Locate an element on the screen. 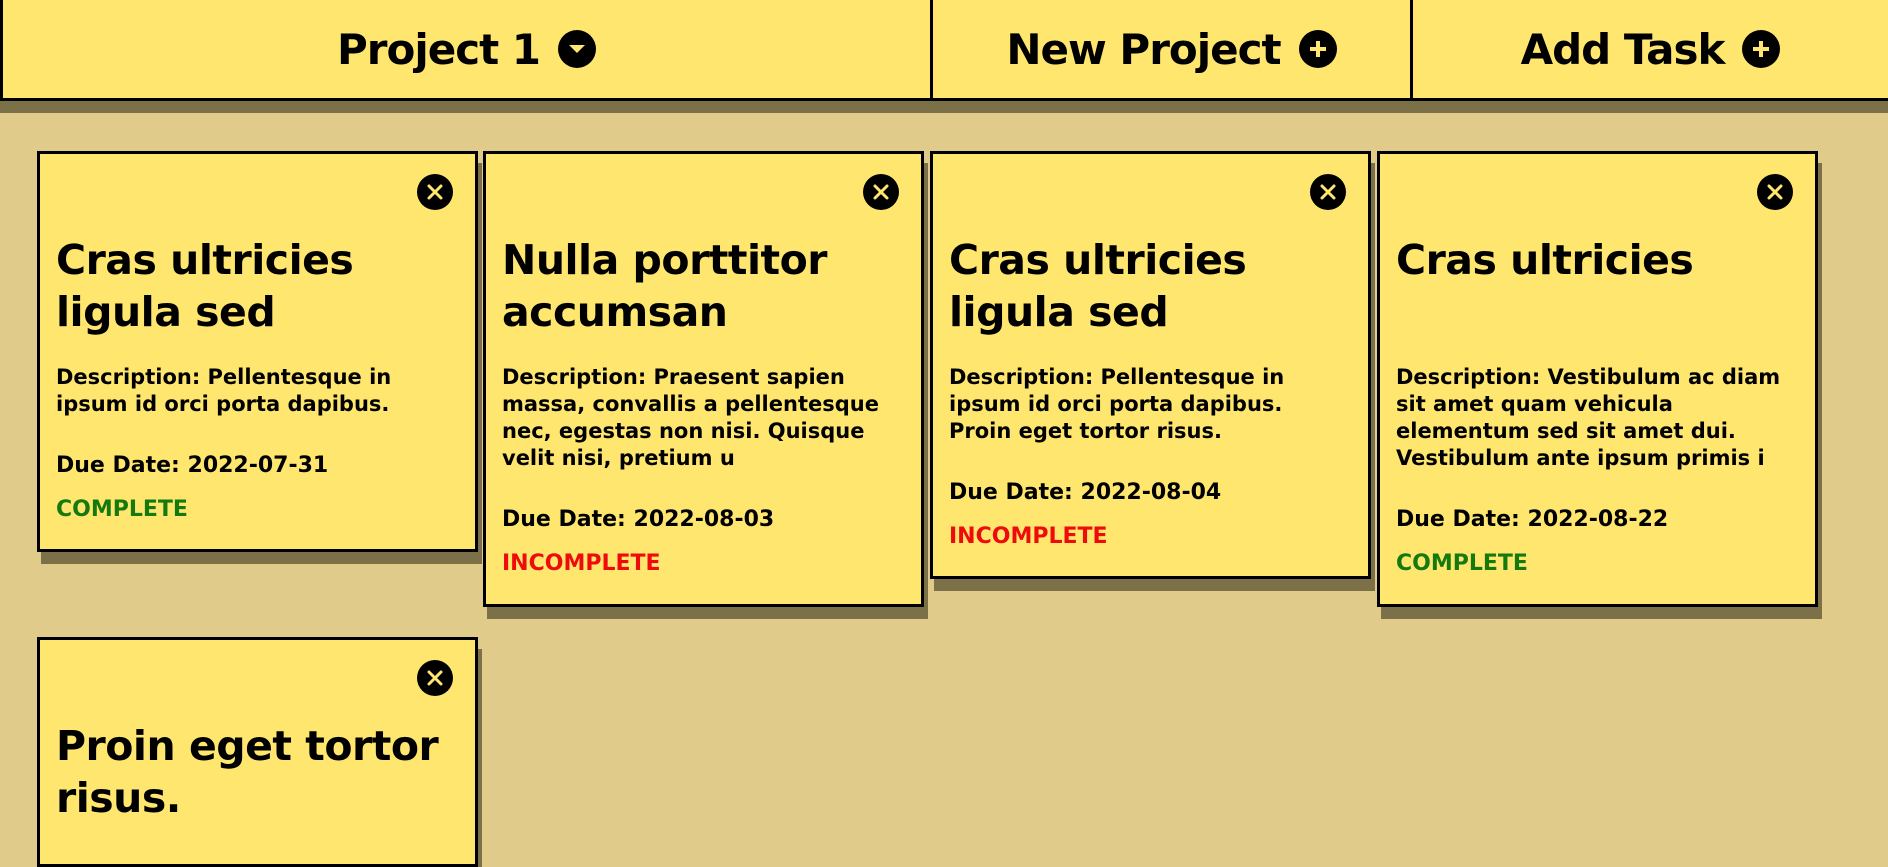 The image size is (1888, 867). top-nav-bar: Project 1 New Project Add Task is located at coordinates (944, 56).